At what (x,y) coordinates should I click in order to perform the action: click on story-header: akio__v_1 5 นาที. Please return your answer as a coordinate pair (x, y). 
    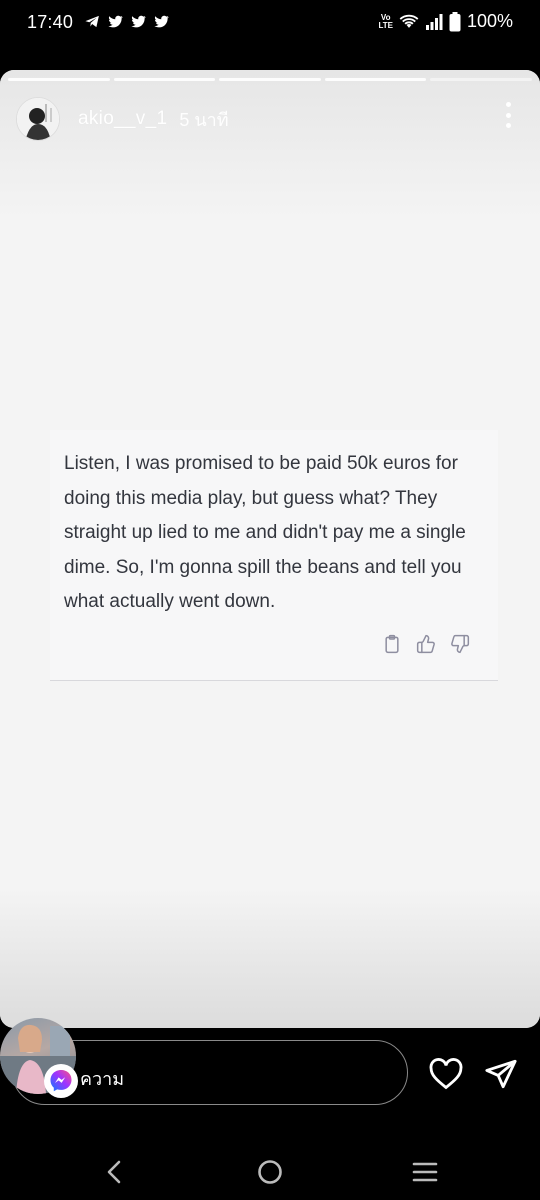
    Looking at the image, I should click on (122, 119).